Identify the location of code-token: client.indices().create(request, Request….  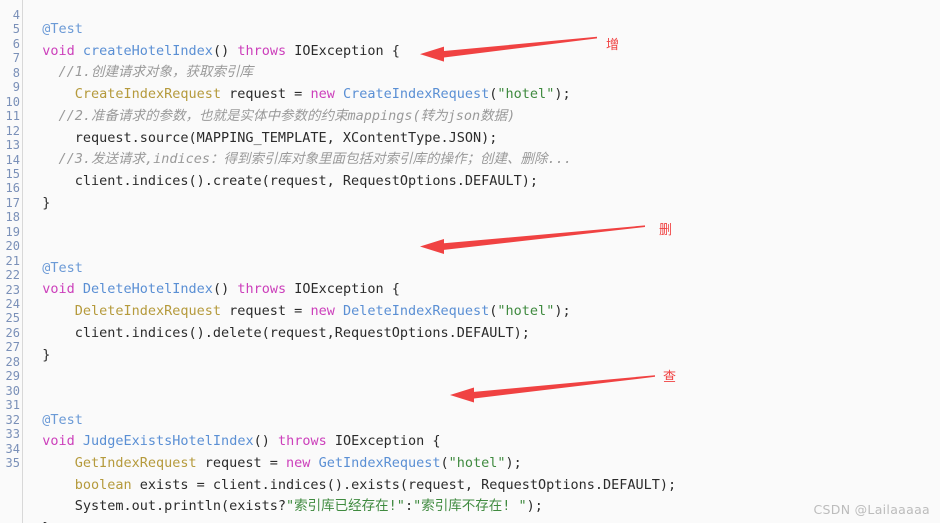
(306, 180).